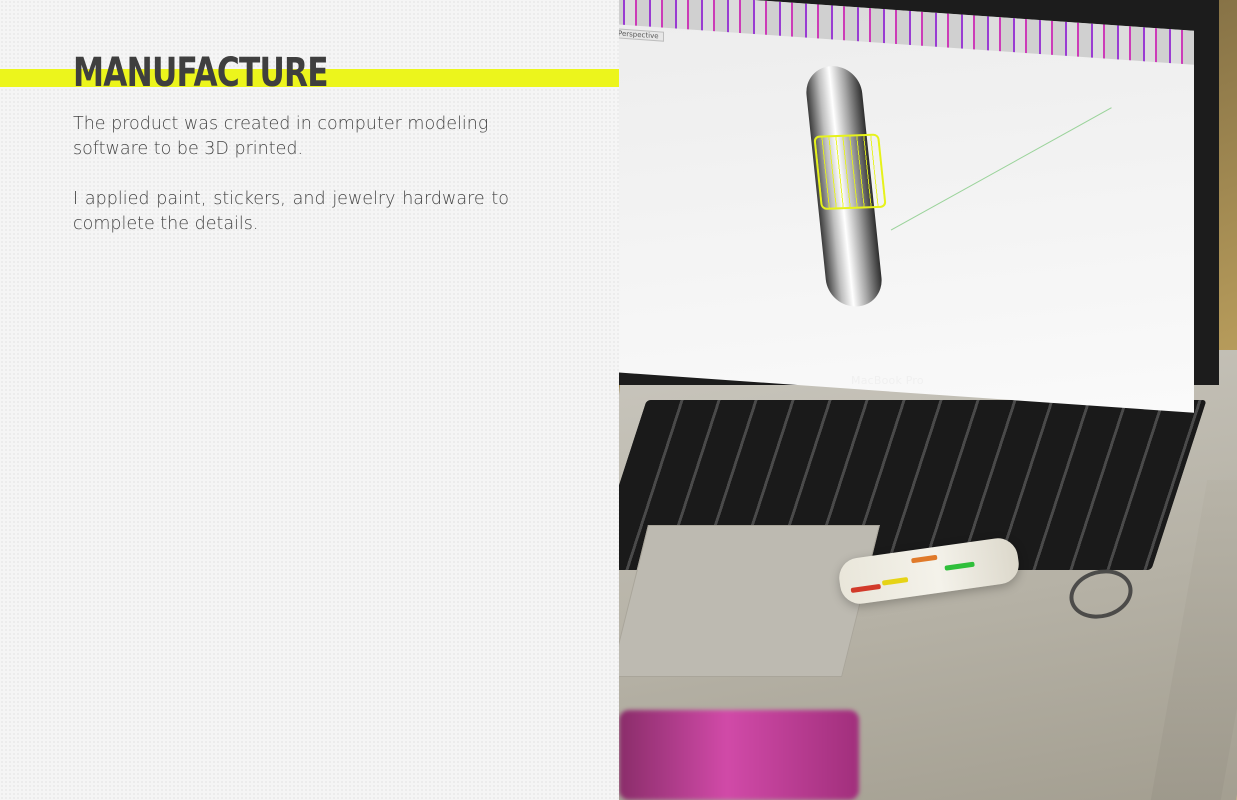  What do you see at coordinates (887, 380) in the screenshot?
I see `laptop-brand-label: MacBook Pro` at bounding box center [887, 380].